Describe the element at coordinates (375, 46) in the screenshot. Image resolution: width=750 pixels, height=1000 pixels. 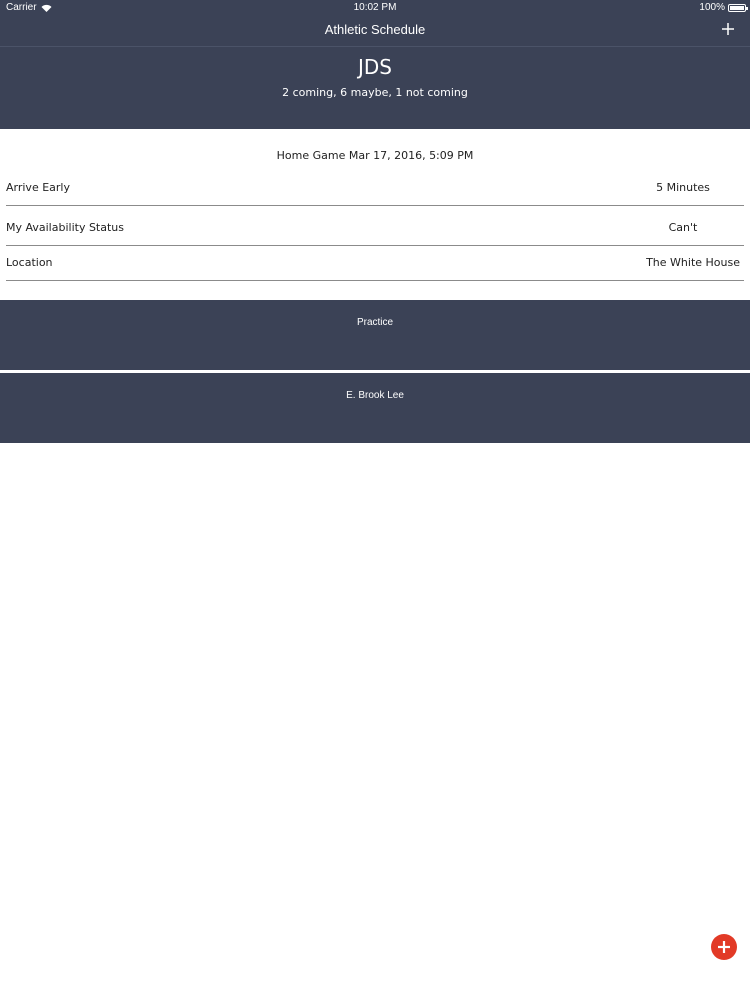
I see `nav-divider` at that location.